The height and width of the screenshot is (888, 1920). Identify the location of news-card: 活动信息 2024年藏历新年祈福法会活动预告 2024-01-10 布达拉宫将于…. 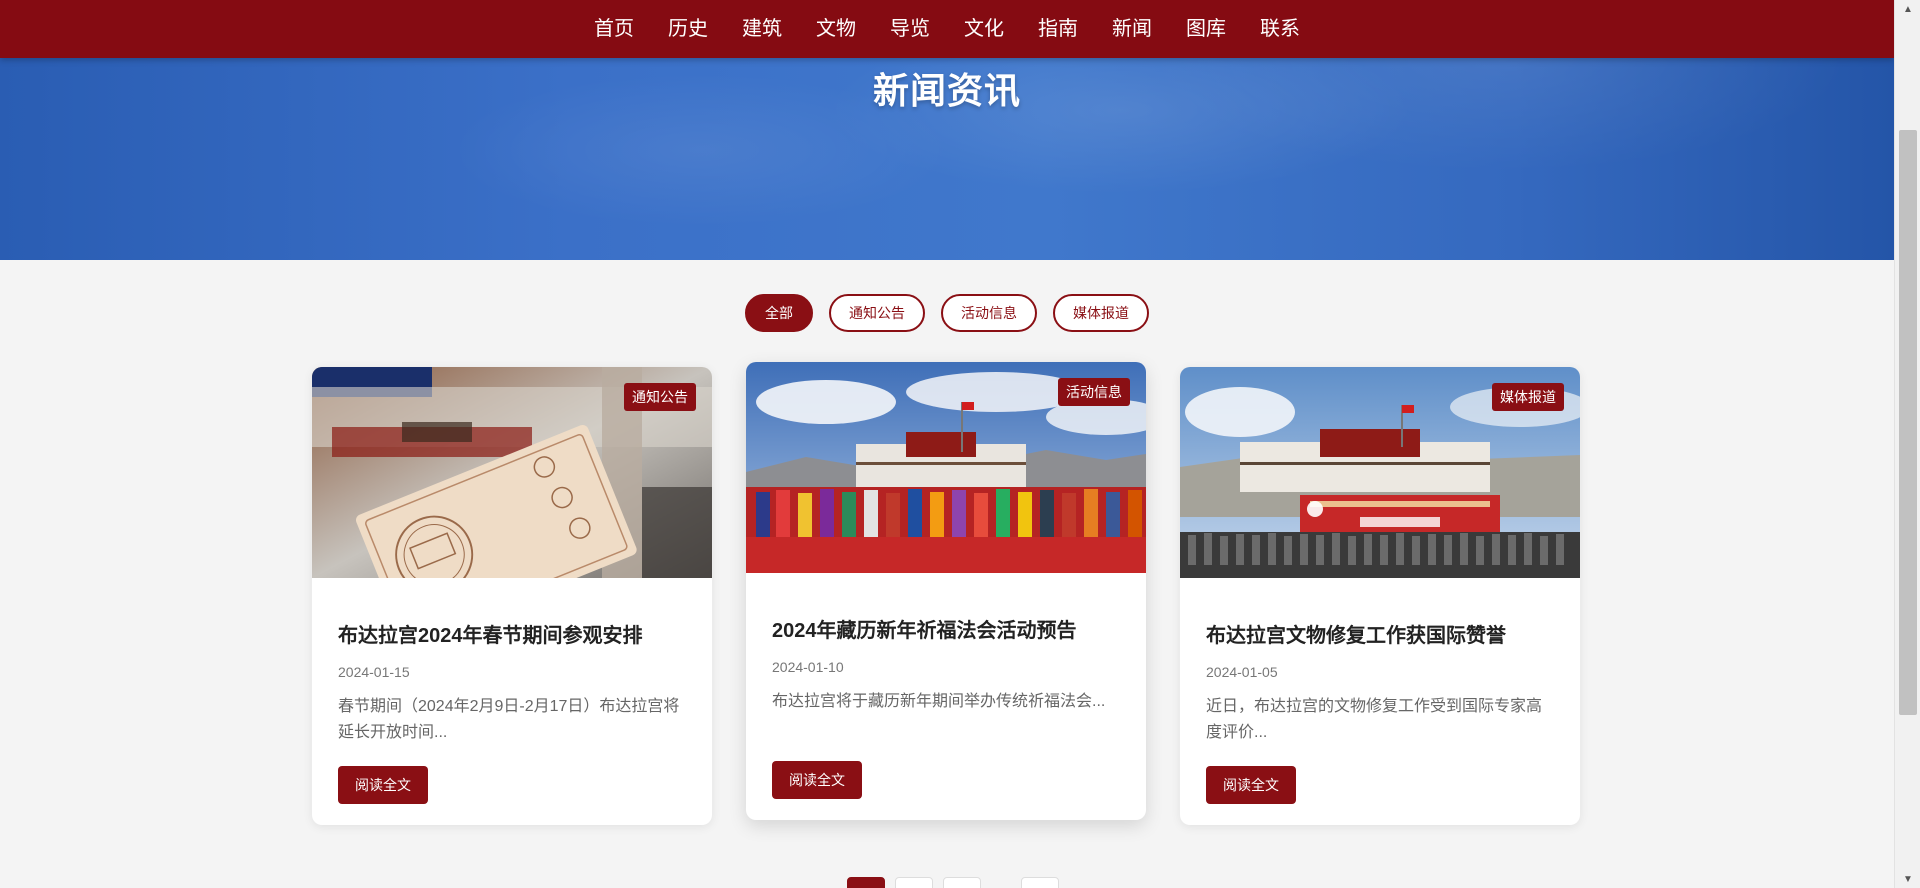
(946, 591).